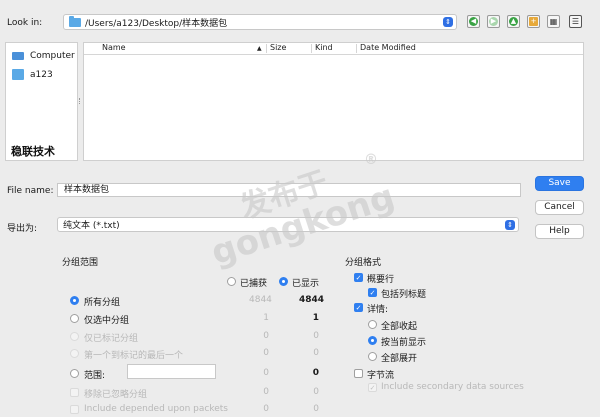  What do you see at coordinates (80, 263) in the screenshot?
I see `packet-range-title: 分组范围` at bounding box center [80, 263].